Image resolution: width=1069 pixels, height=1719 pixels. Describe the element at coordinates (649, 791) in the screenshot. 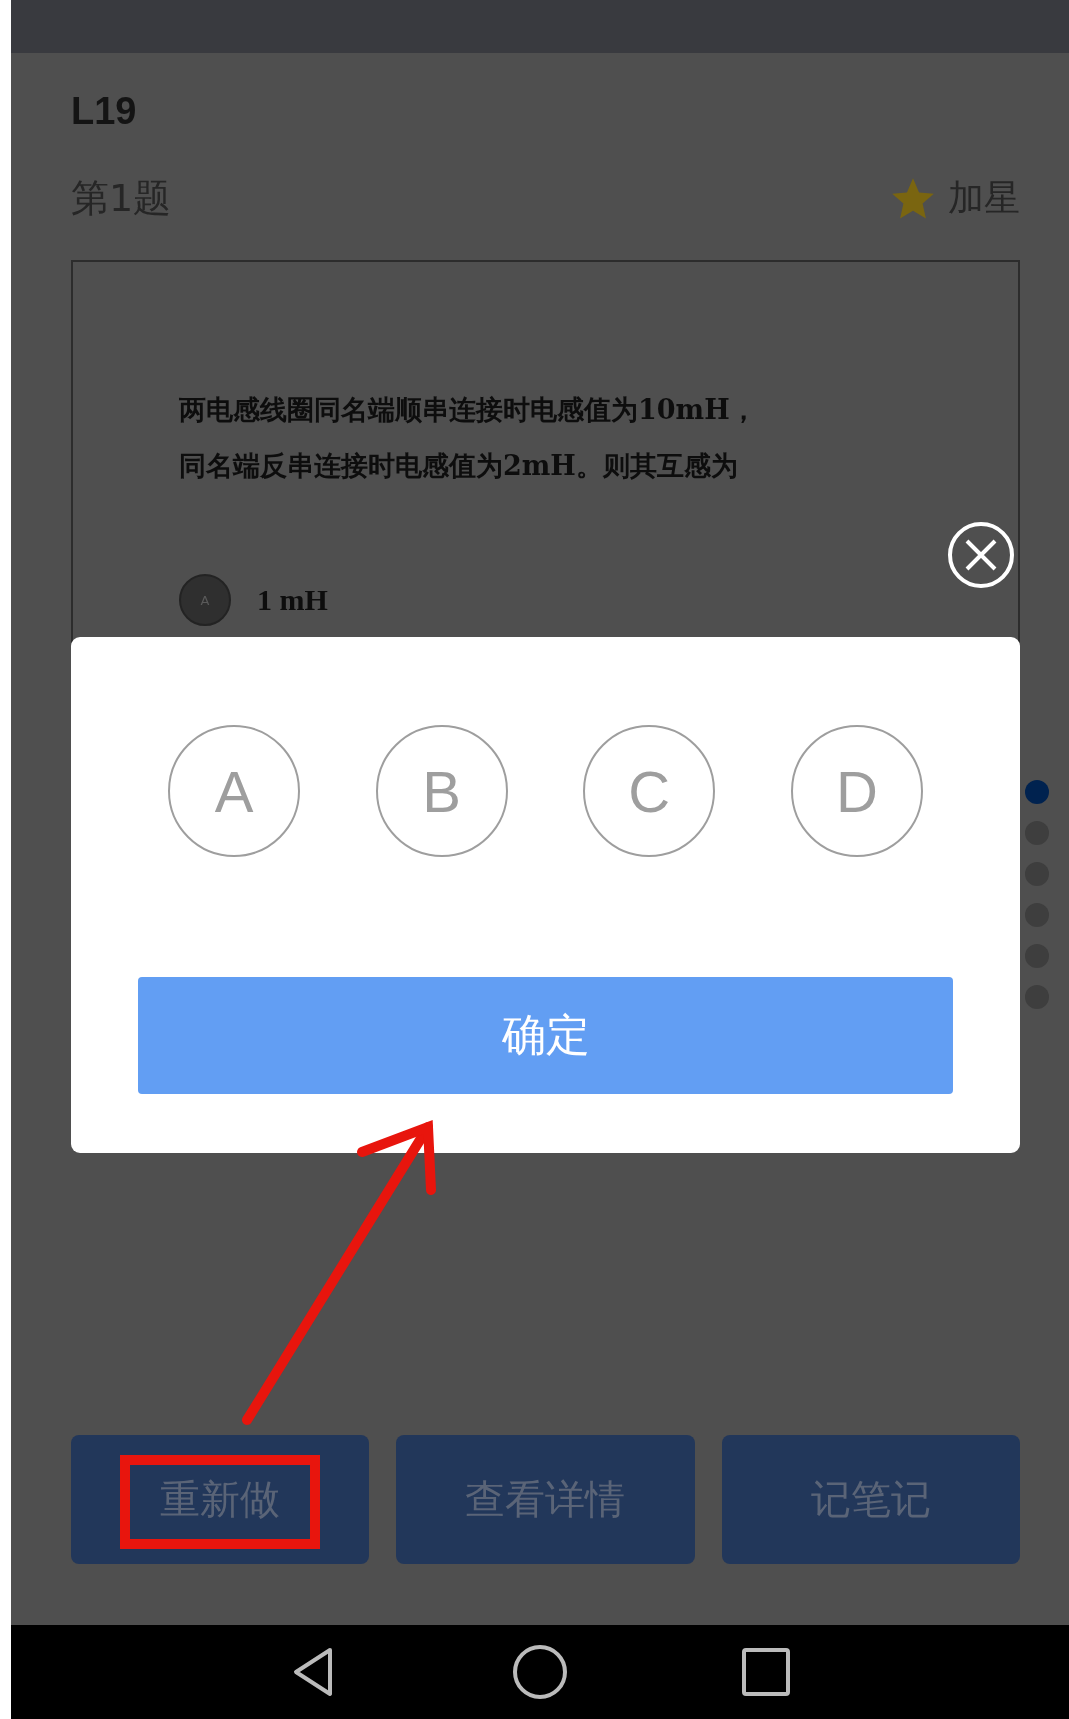

I see `answer-choice: C` at that location.